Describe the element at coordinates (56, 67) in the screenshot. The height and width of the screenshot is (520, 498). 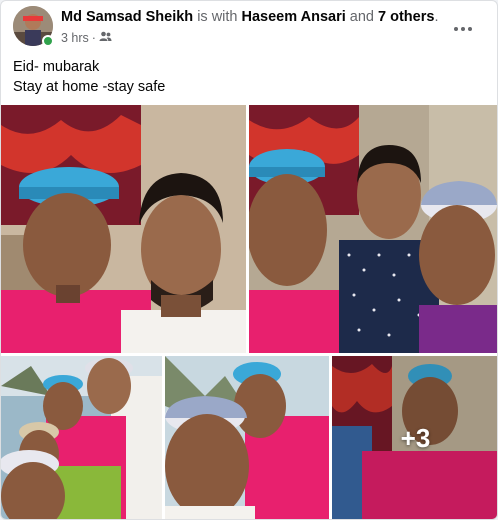
I see `post-message-line-1: Eid- mubarak` at that location.